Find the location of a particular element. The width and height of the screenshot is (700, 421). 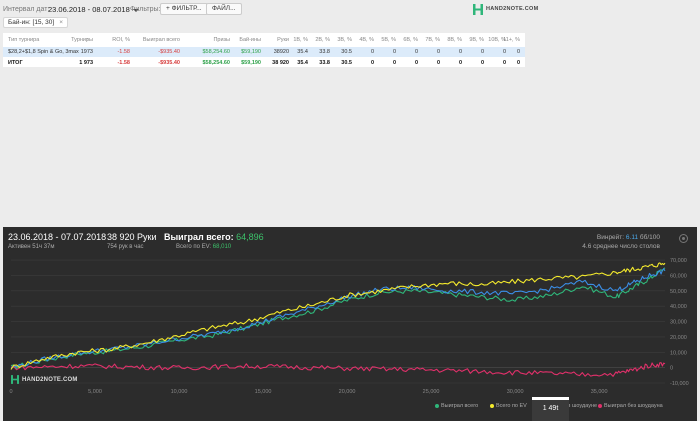

legend-item: Выиграл без шоудауна is located at coordinates (630, 406).